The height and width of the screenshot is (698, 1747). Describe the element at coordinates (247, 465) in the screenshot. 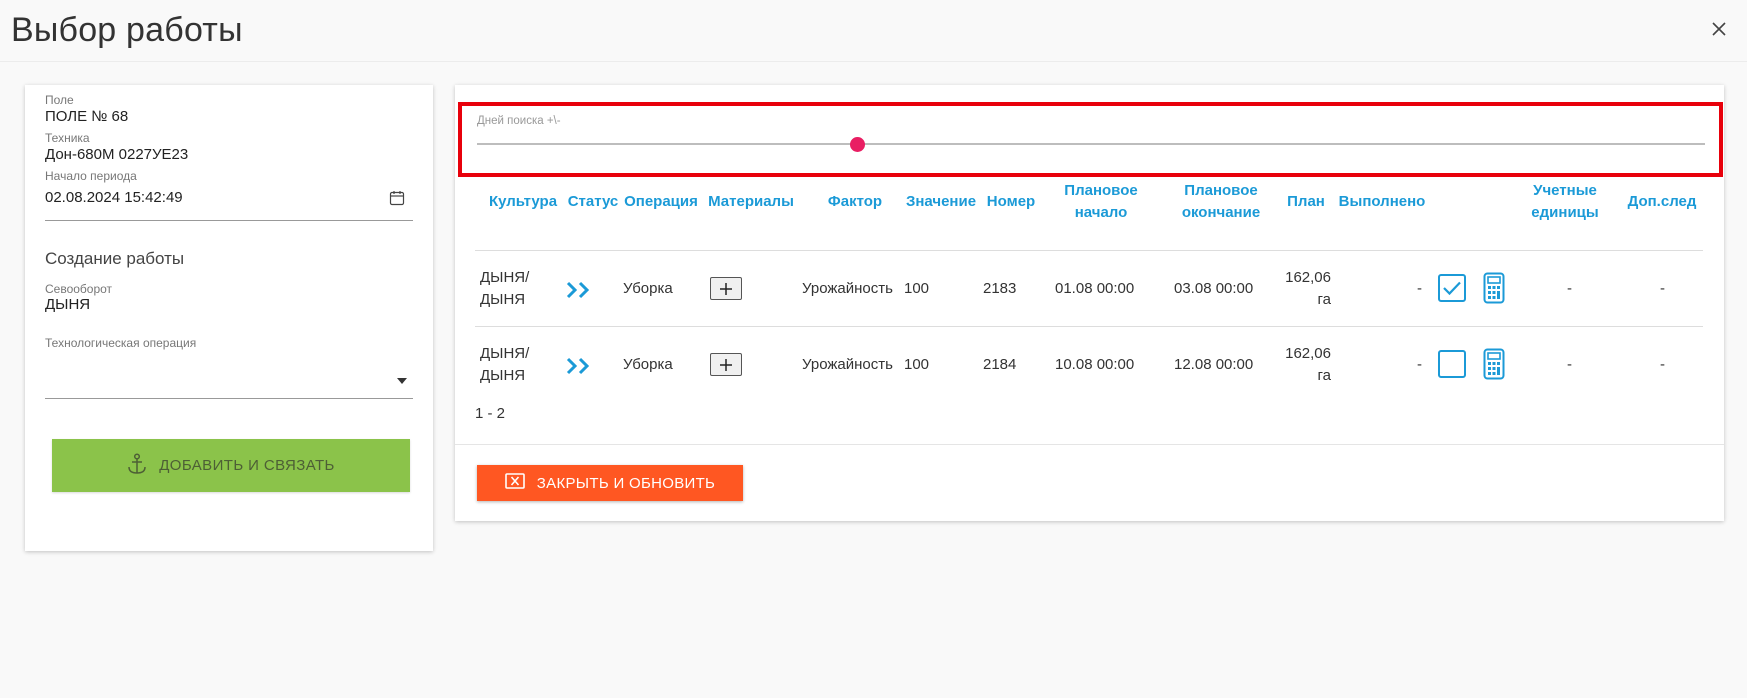

I see `add-and-link-label: ДОБАВИТЬ И СВЯЗАТЬ` at that location.